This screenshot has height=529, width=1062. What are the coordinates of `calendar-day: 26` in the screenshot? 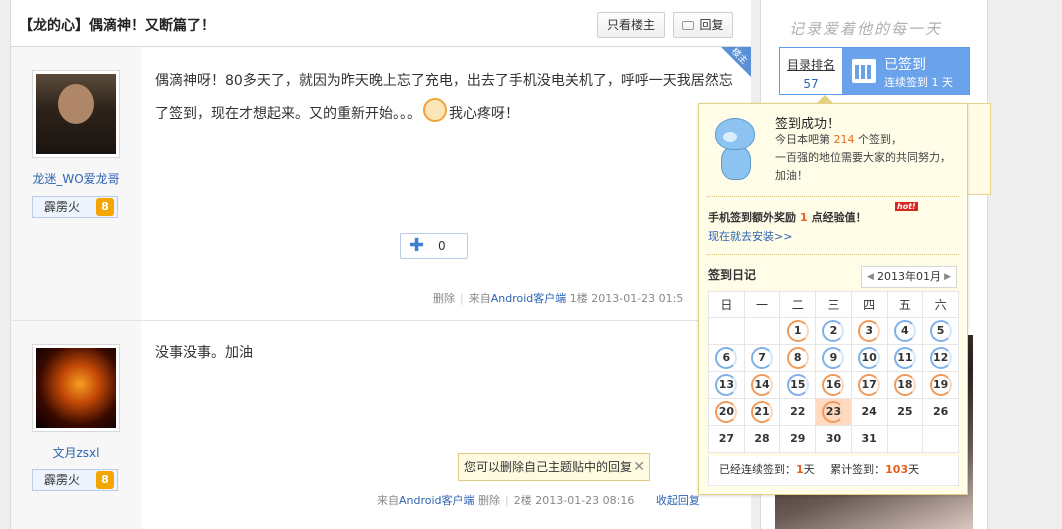 It's located at (940, 412).